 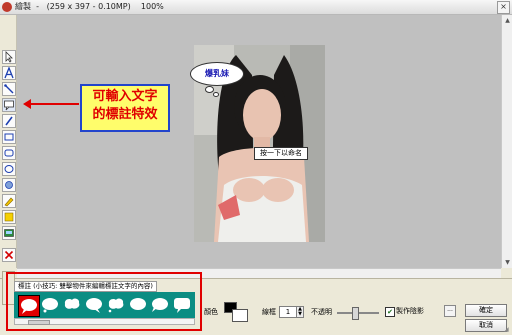 I want to click on color-label: 顏色, so click(x=211, y=312).